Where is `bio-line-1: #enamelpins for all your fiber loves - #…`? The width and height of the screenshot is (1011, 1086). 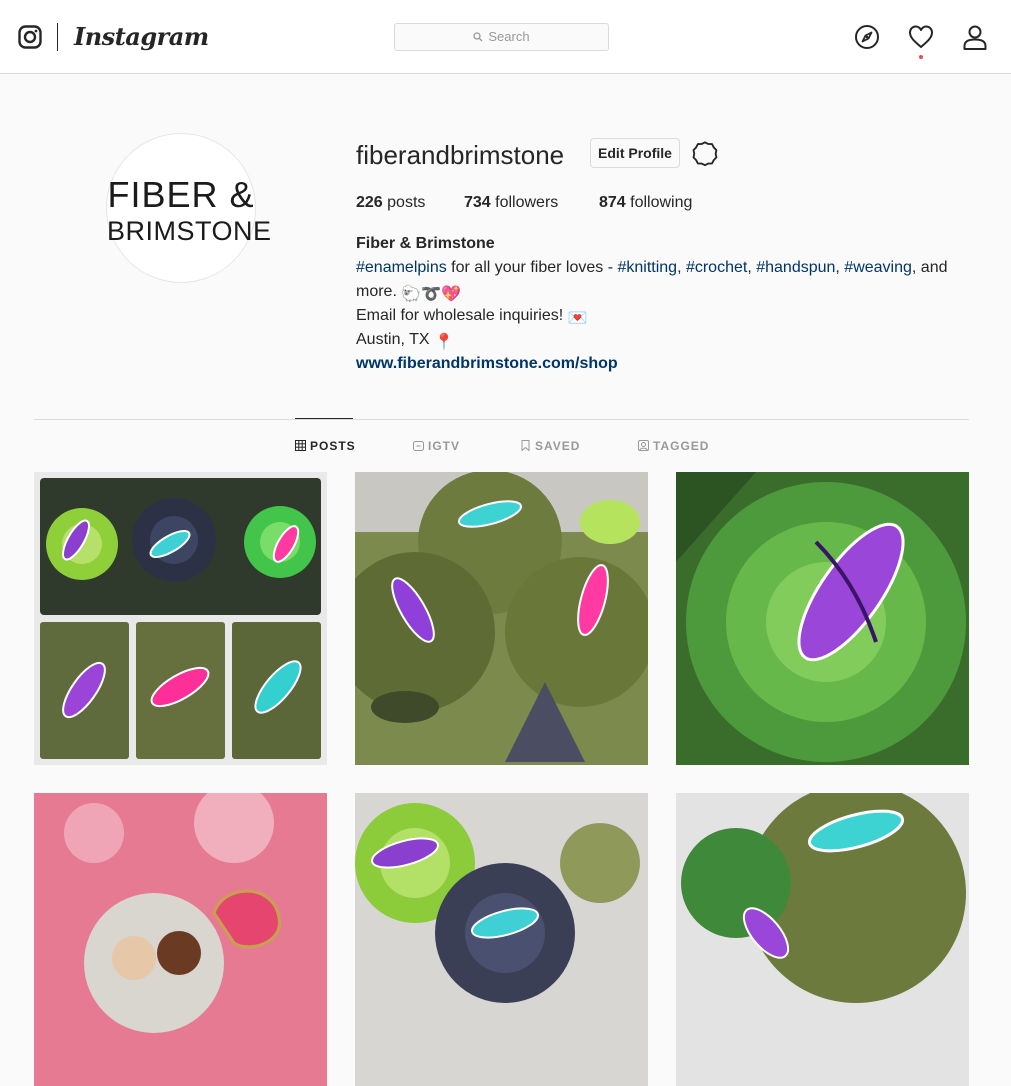
bio-line-1: #enamelpins for all your fiber loves - #… is located at coordinates (652, 267).